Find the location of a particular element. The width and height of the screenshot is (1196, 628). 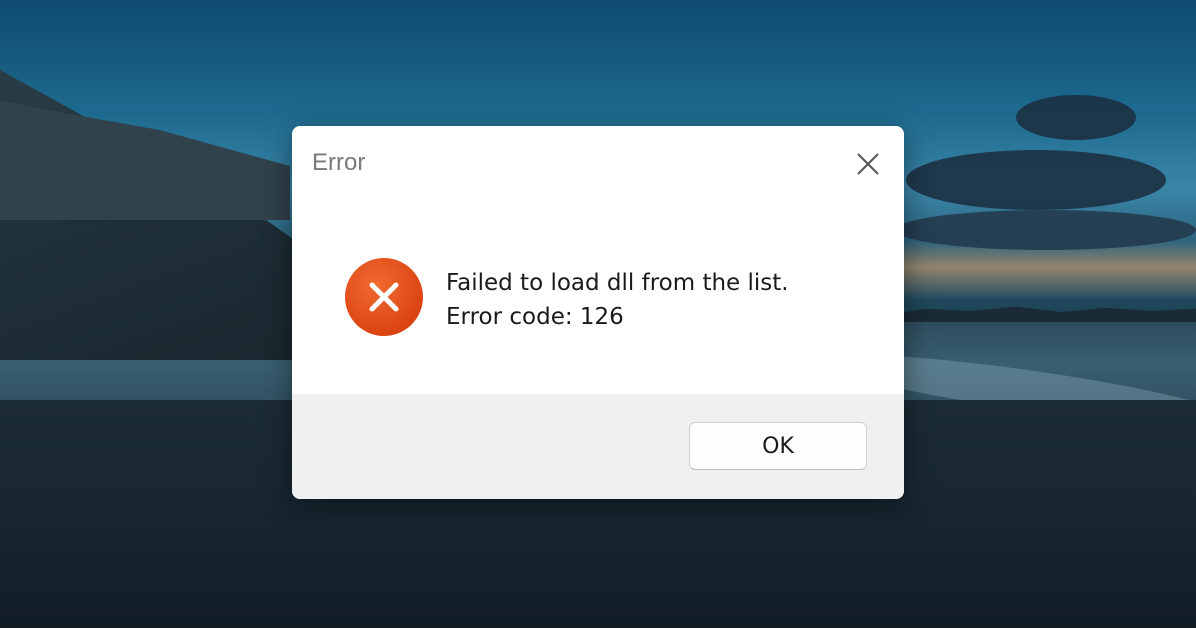

dialog-title-bar: Error is located at coordinates (598, 164).